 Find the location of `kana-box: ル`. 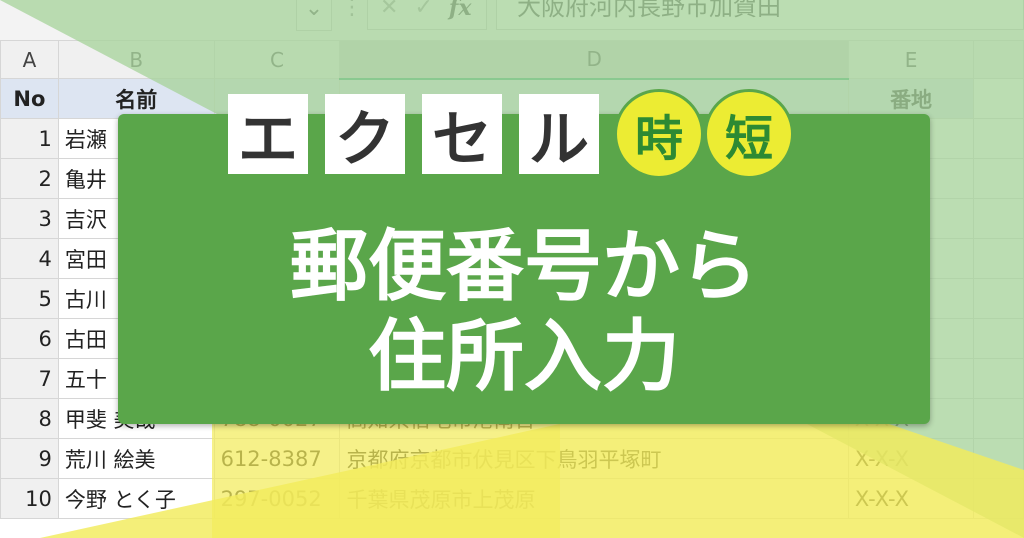

kana-box: ル is located at coordinates (559, 134).